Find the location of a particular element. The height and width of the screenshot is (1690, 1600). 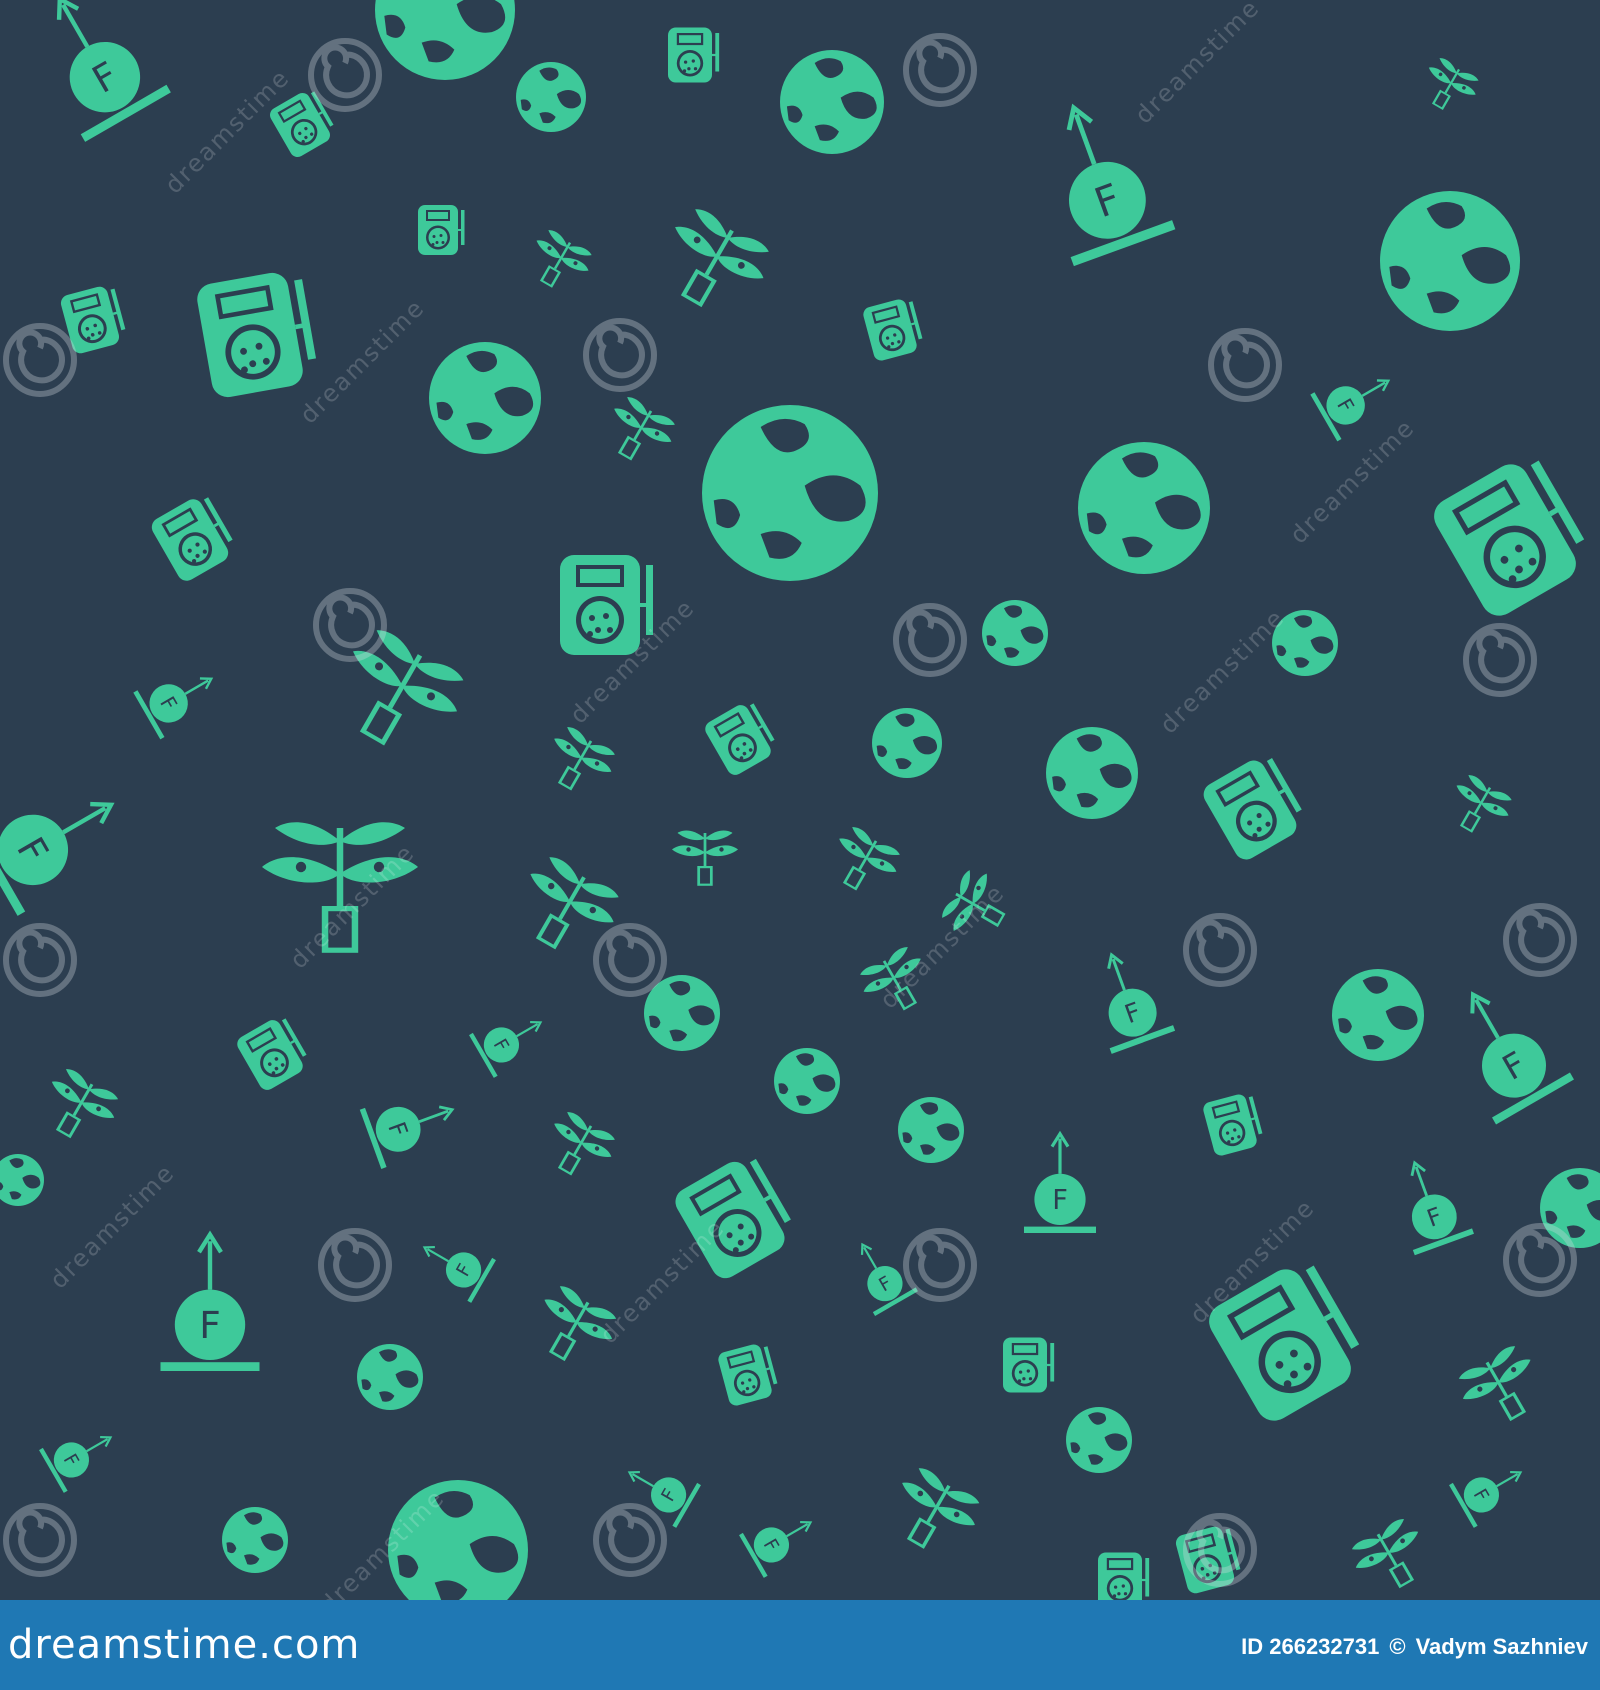

copyright-icon: © is located at coordinates (1397, 1646).